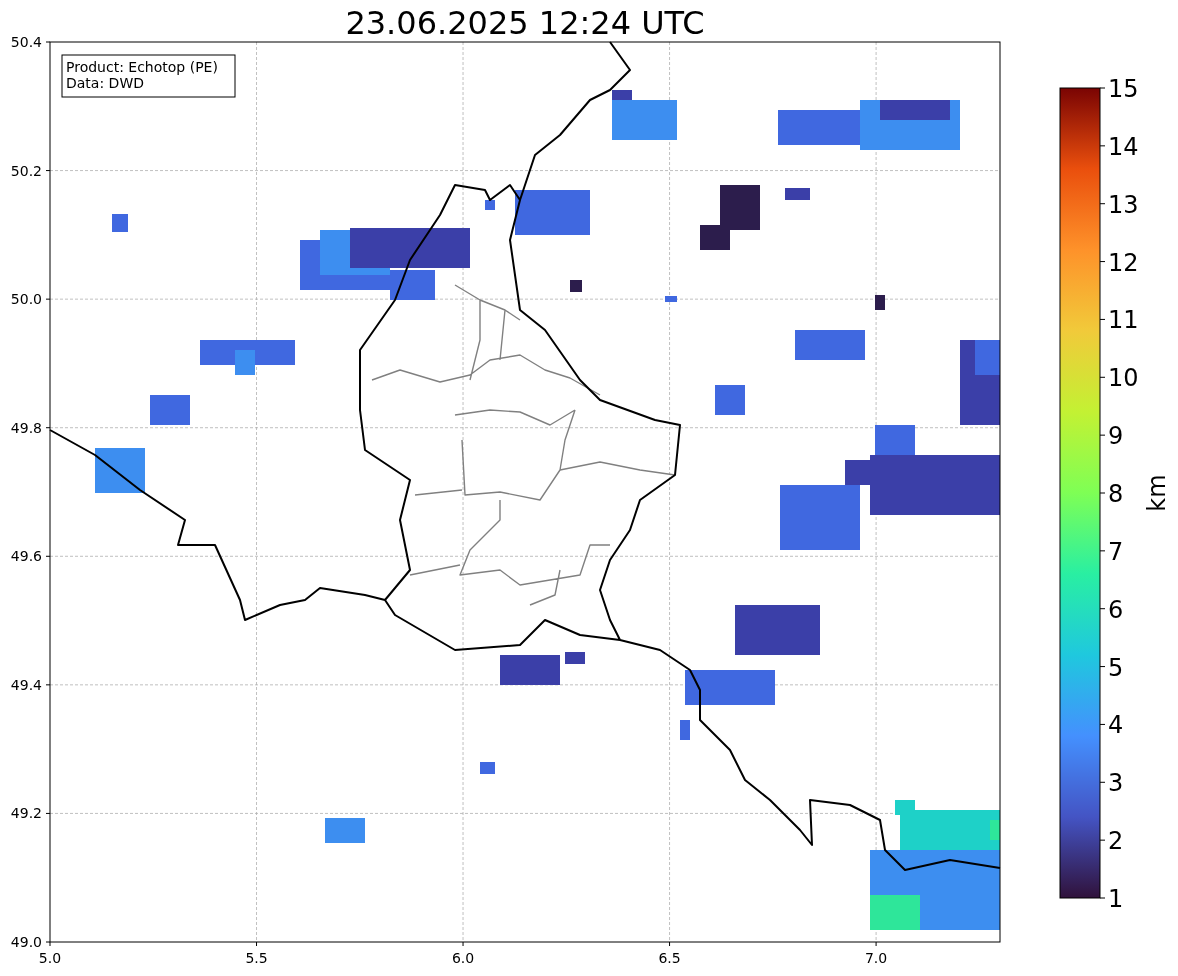 Image resolution: width=1178 pixels, height=976 pixels. What do you see at coordinates (525, 23) in the screenshot?
I see `chart-title: 23.06.2025 12:24 UTC` at bounding box center [525, 23].